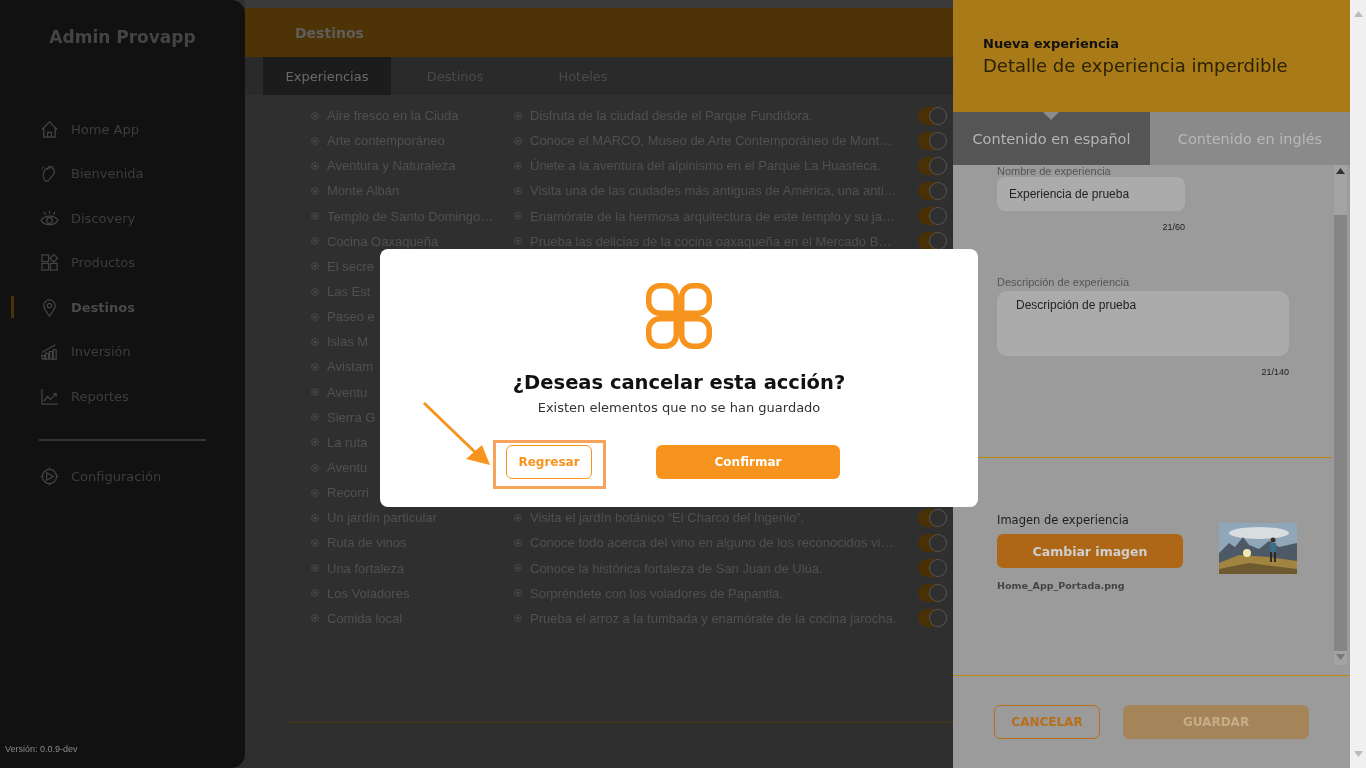  Describe the element at coordinates (1173, 227) in the screenshot. I see `char-counter: 21/60` at that location.